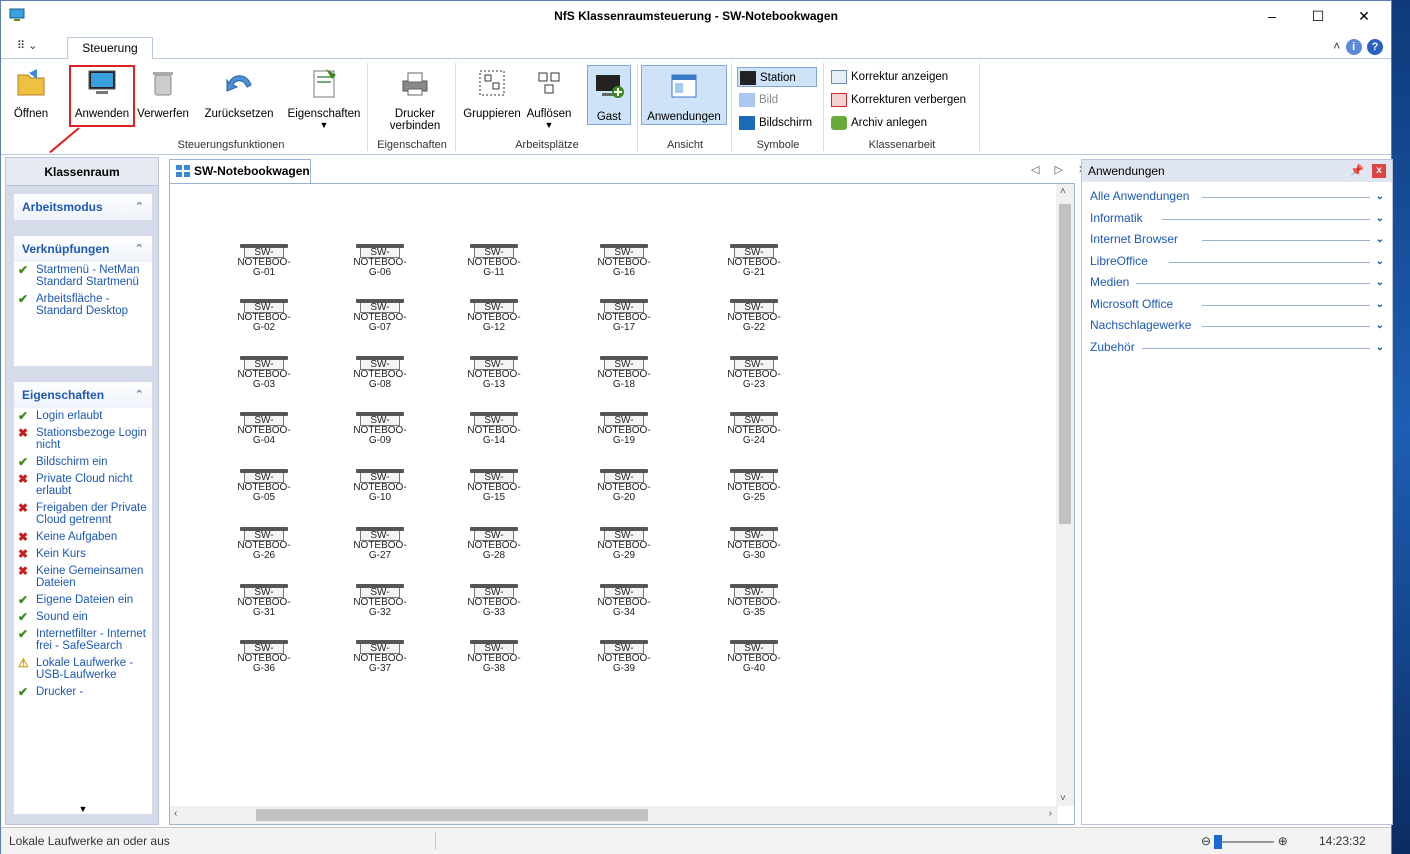  What do you see at coordinates (758, 100) in the screenshot?
I see `symbol-bild-button: Bild` at bounding box center [758, 100].